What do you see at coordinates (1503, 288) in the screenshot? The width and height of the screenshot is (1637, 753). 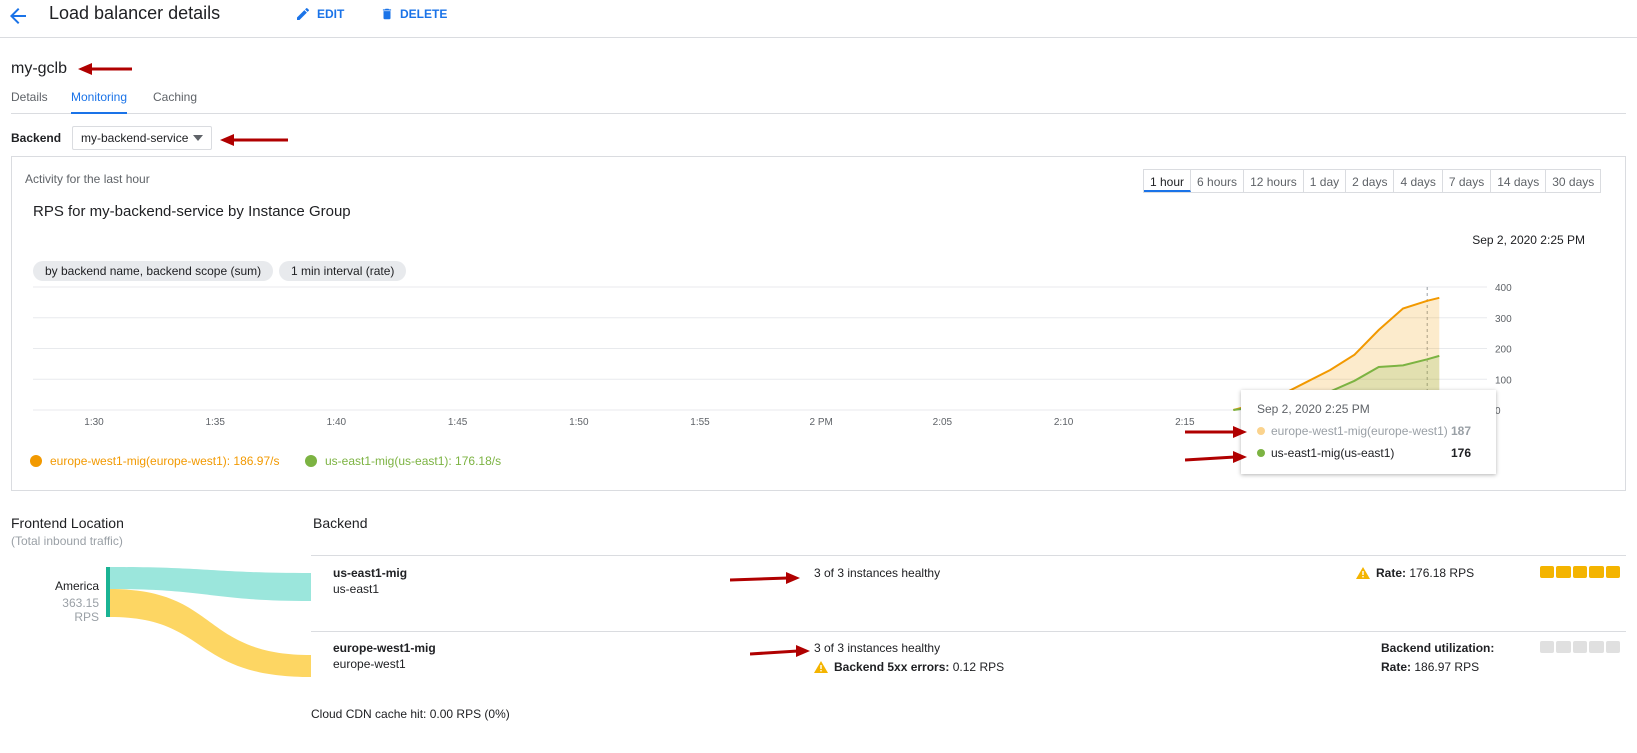 I see `y-tick-label: 400` at bounding box center [1503, 288].